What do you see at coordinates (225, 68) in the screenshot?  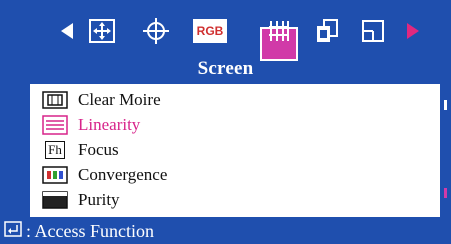 I see `menu-title: Screen` at bounding box center [225, 68].